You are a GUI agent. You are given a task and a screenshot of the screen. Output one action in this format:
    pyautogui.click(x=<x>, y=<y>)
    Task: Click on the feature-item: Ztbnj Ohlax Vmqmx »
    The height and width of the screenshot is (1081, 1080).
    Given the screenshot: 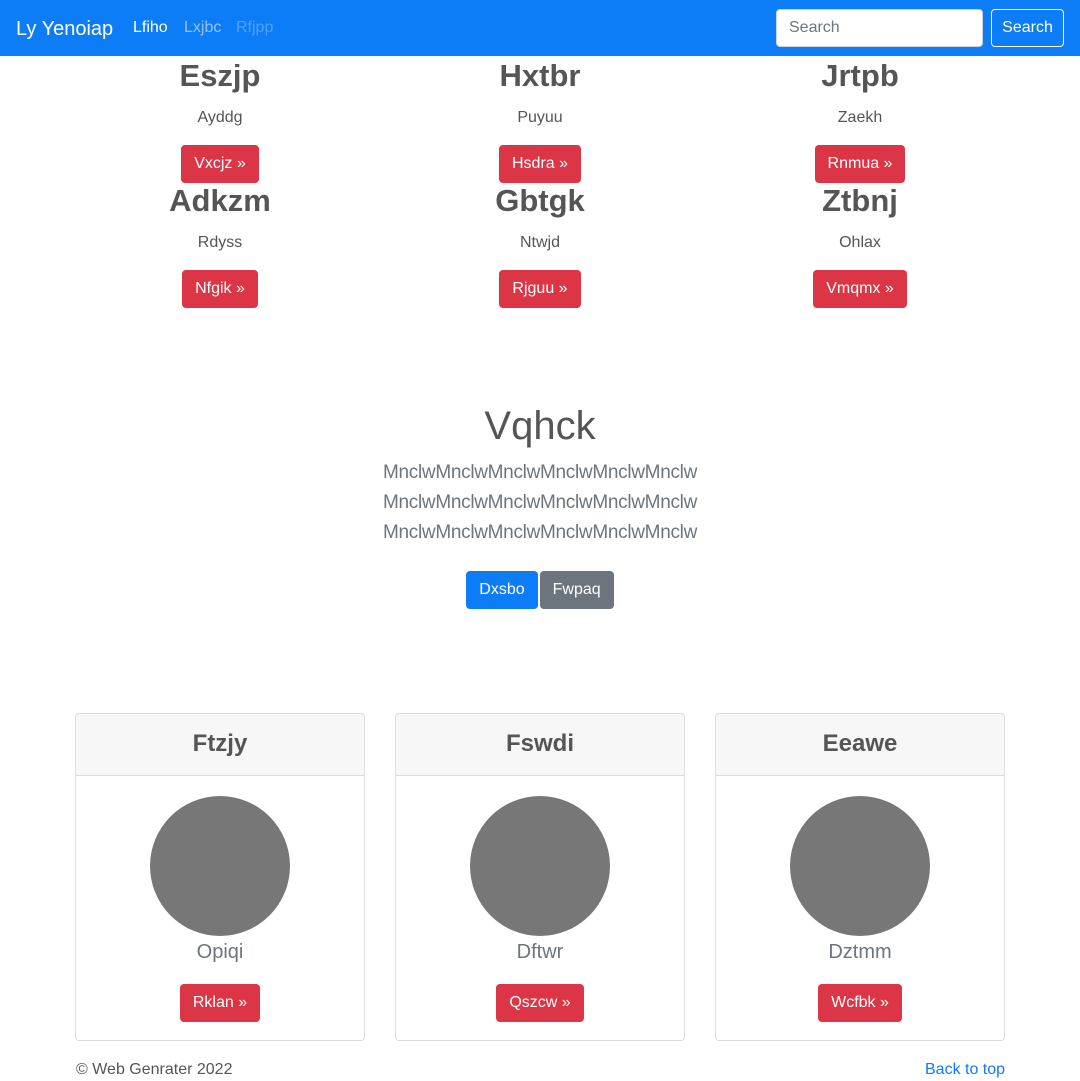 What is the action you would take?
    pyautogui.click(x=860, y=245)
    